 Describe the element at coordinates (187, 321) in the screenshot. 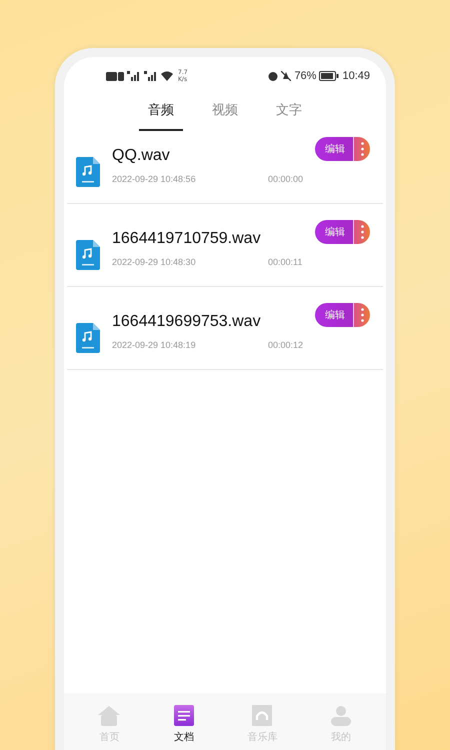

I see `file-name: 1664419699753.wav` at that location.